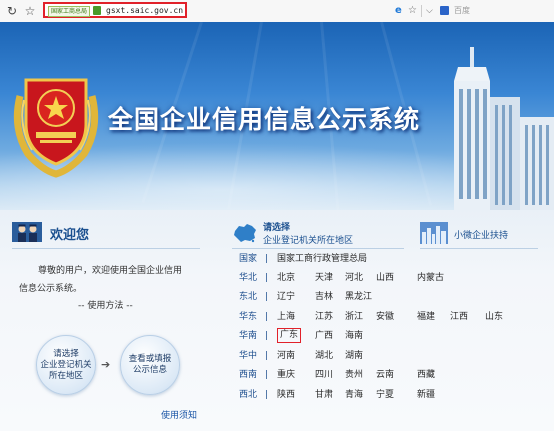  What do you see at coordinates (248, 317) in the screenshot?
I see `region-label: 华东` at bounding box center [248, 317].